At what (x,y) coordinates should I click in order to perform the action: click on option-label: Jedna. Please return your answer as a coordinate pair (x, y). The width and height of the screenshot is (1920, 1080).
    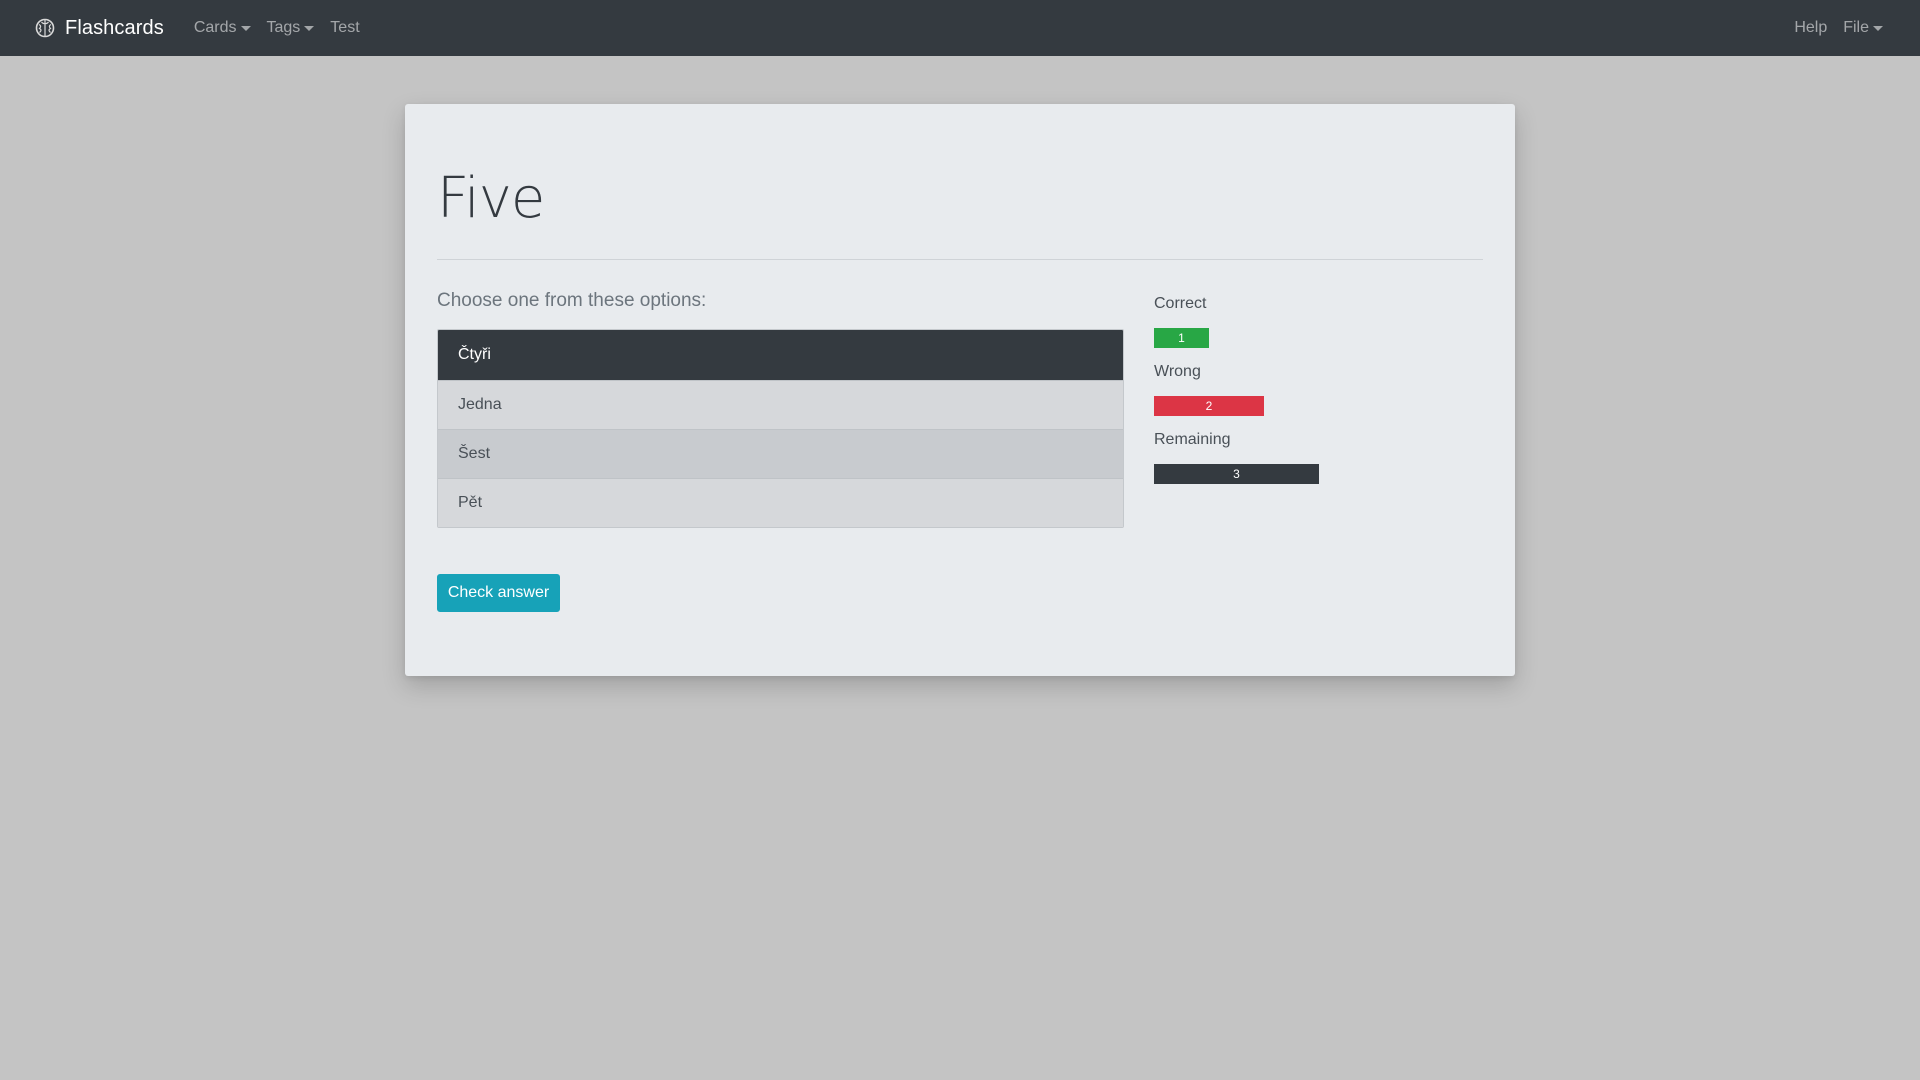
    Looking at the image, I should click on (480, 404).